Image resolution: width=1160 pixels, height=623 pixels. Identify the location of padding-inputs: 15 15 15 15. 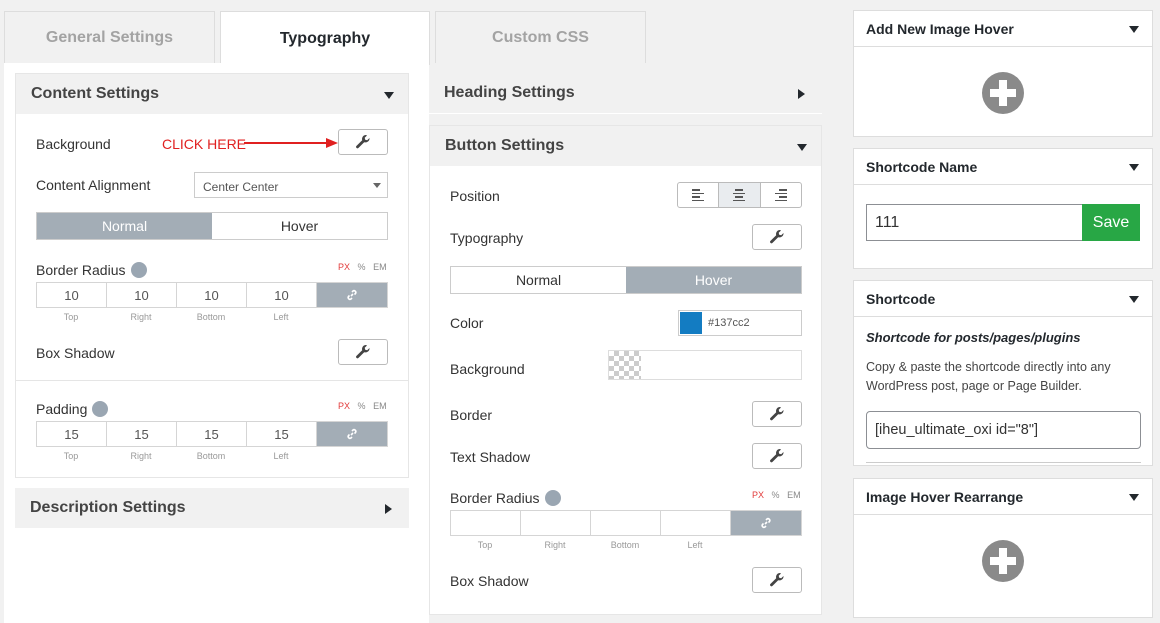
(212, 434).